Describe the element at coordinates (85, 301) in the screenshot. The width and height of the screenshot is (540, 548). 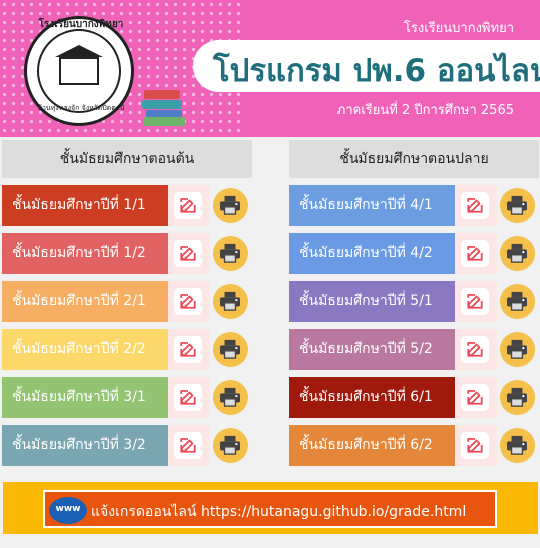
I see `class-label: ชั้นมัธยมศึกษาปีที่ 2/1` at that location.